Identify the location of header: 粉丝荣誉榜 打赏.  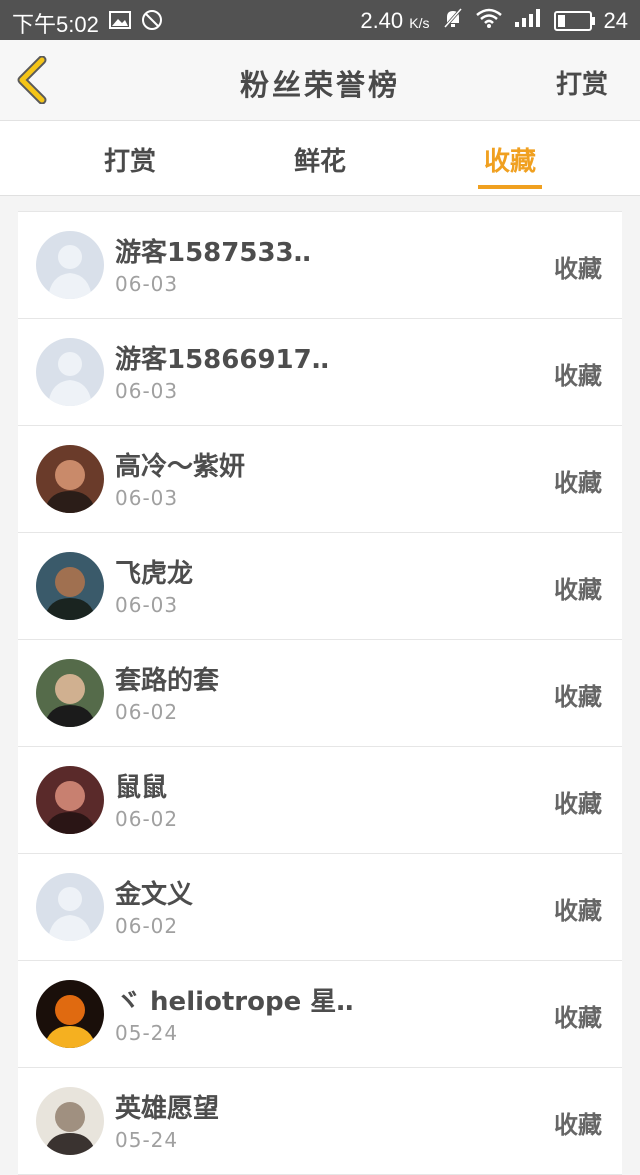
(320, 80).